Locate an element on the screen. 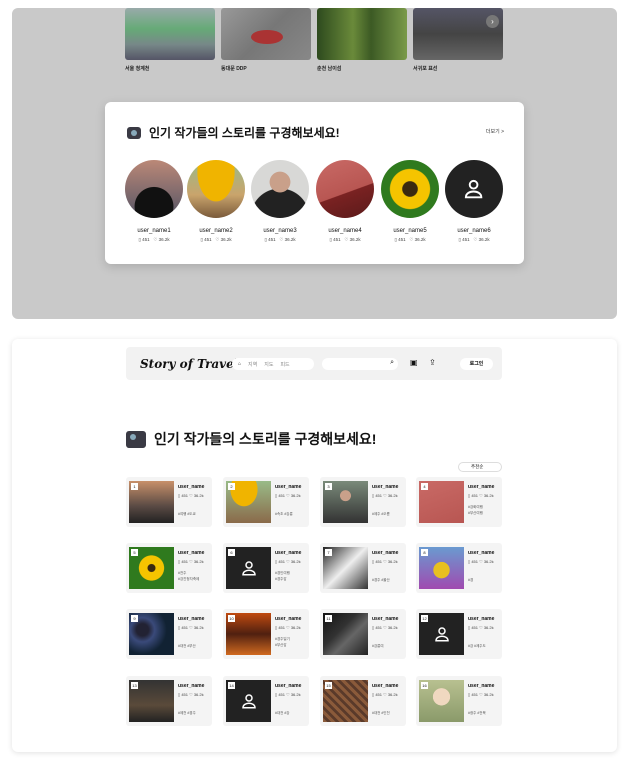 The height and width of the screenshot is (769, 629). nav-item: 지도 is located at coordinates (268, 364).